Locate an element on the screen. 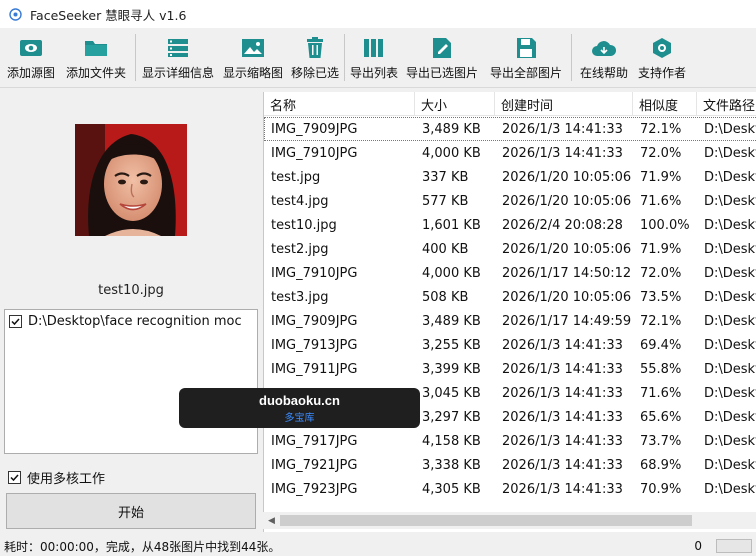 The width and height of the screenshot is (756, 556). multicore-label: 使用多核工作 is located at coordinates (66, 479).